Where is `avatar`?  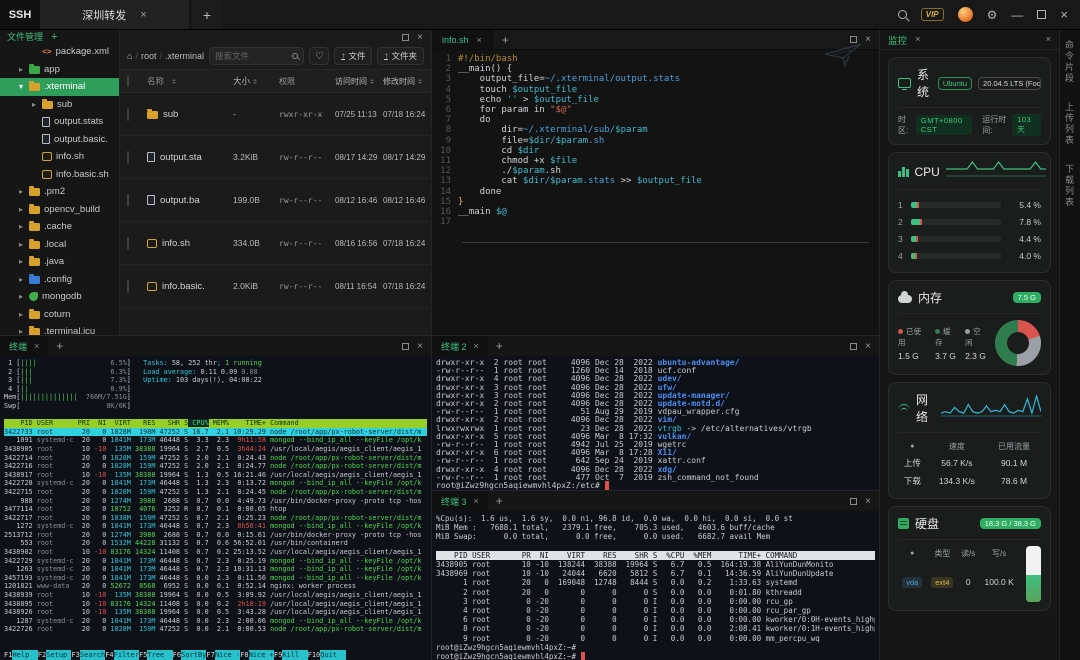 avatar is located at coordinates (965, 14).